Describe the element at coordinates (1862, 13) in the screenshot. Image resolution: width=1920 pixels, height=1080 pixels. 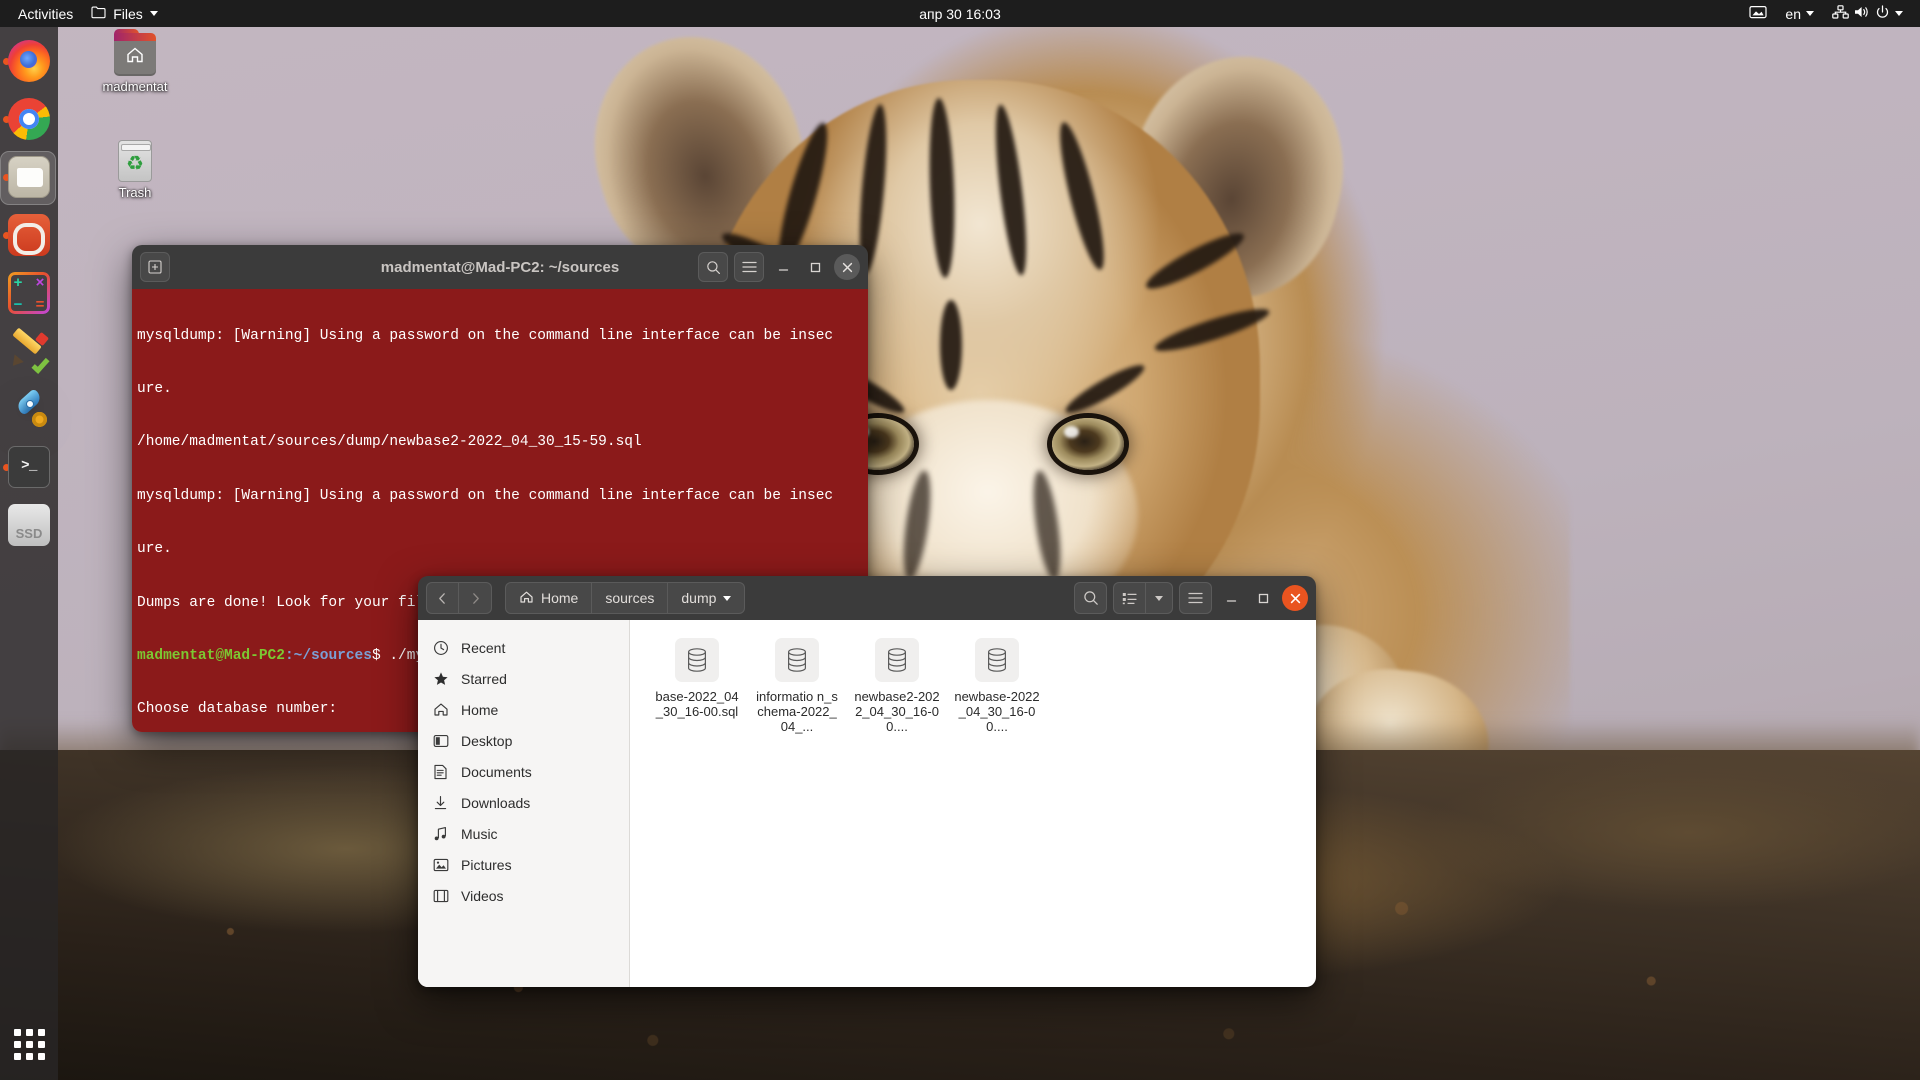
I see `volume-icon` at that location.